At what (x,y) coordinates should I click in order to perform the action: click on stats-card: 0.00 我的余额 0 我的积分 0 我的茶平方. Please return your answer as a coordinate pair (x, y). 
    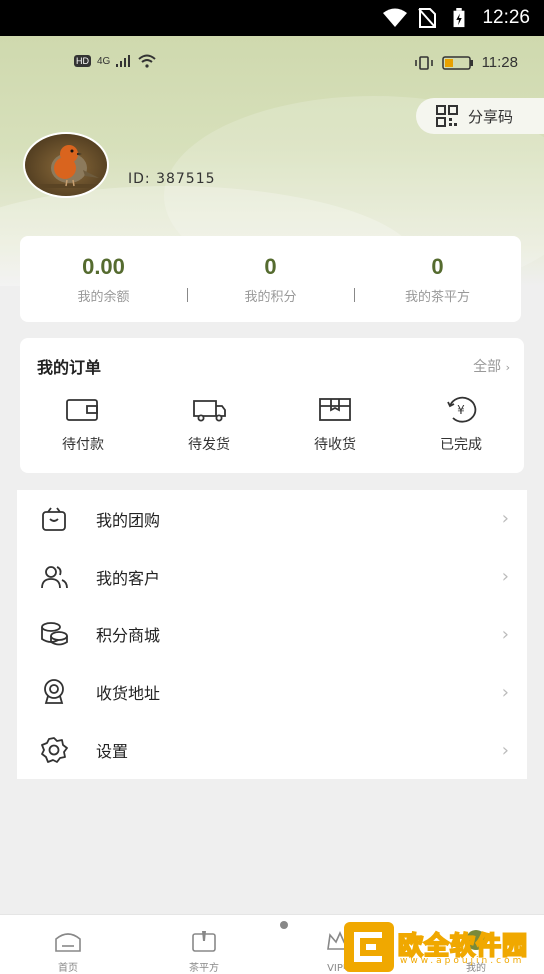
    Looking at the image, I should click on (270, 279).